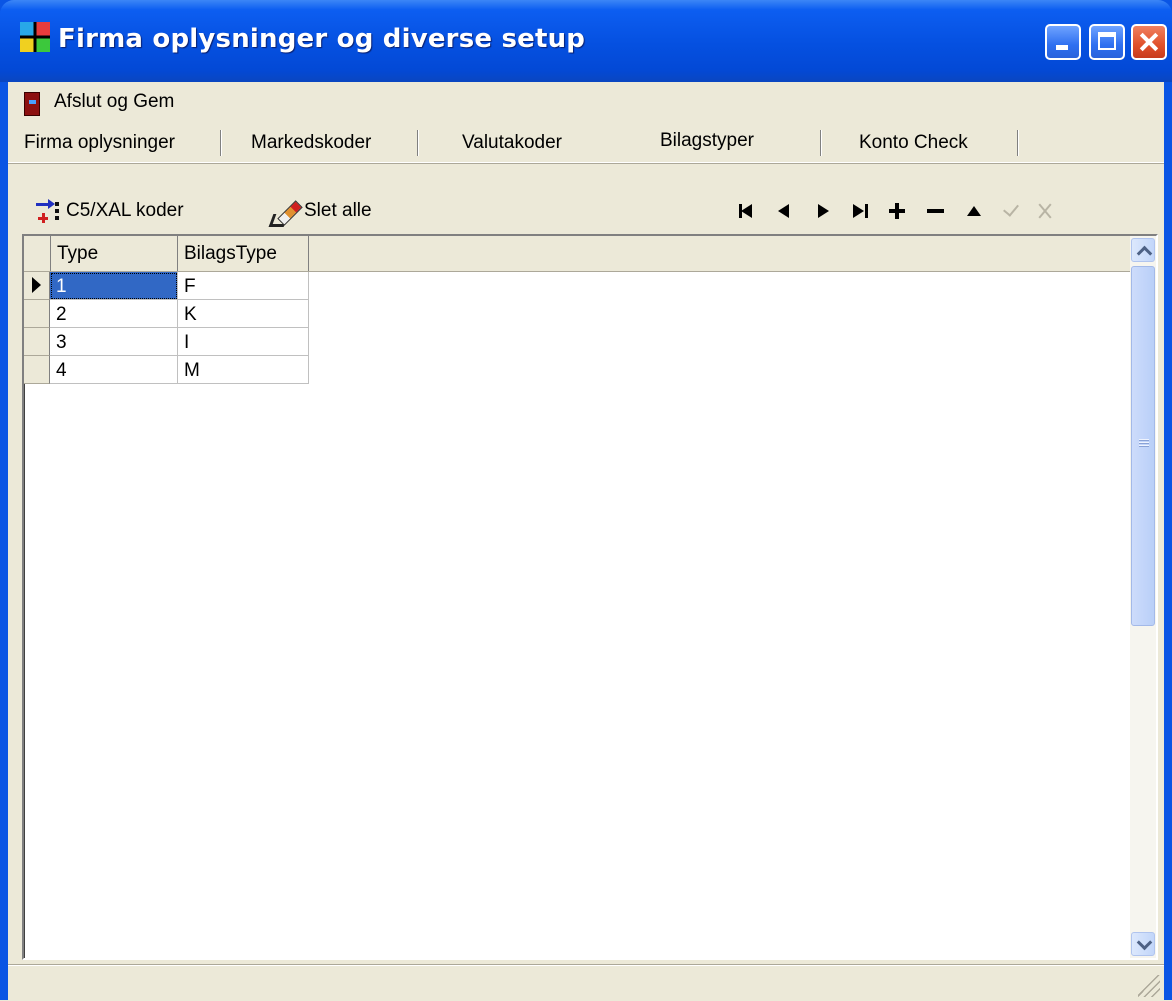 The image size is (1172, 1001). What do you see at coordinates (61, 370) in the screenshot?
I see `cell-value: 4` at bounding box center [61, 370].